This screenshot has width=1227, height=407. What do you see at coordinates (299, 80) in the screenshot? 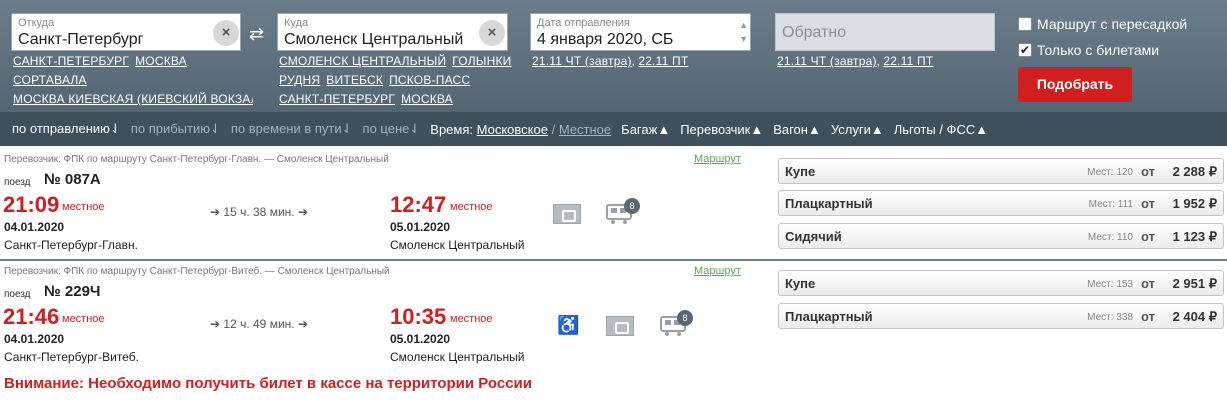
I see `to-quick-rudnya: РУДНЯ` at bounding box center [299, 80].